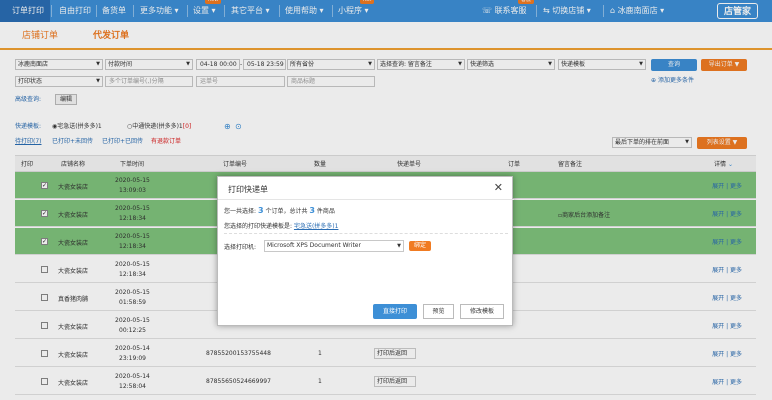 The height and width of the screenshot is (400, 772). What do you see at coordinates (498, 187) in the screenshot?
I see `close-icon: ✕` at bounding box center [498, 187].